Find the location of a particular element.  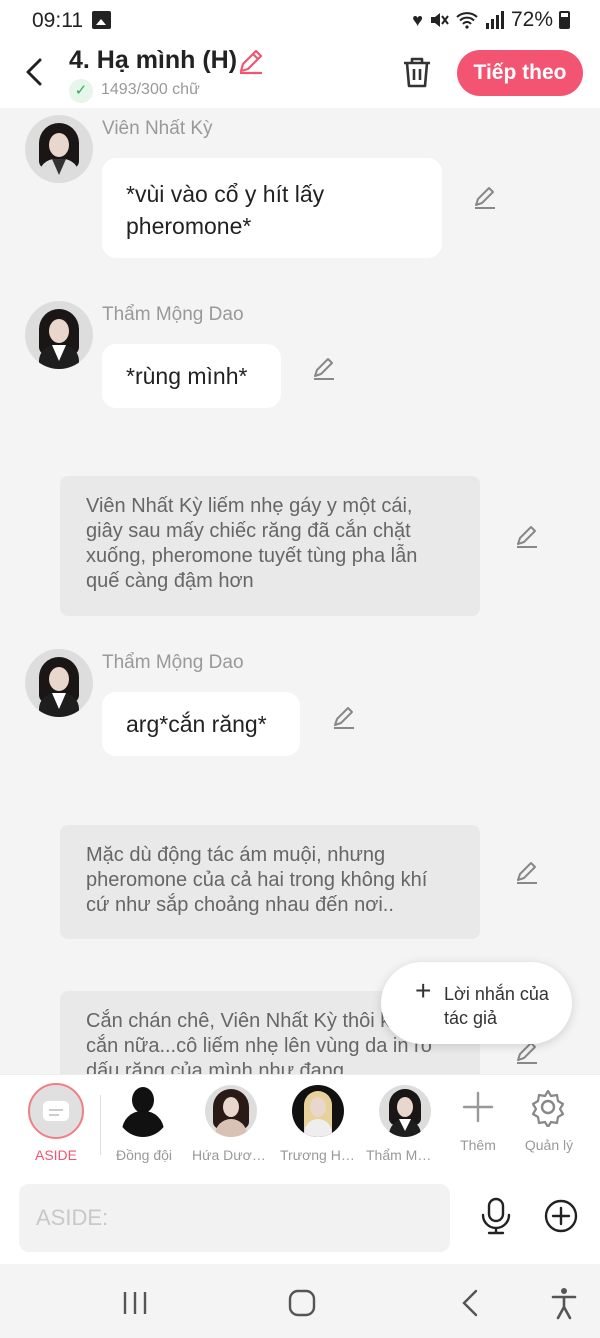

system-back-button is located at coordinates (471, 1303).